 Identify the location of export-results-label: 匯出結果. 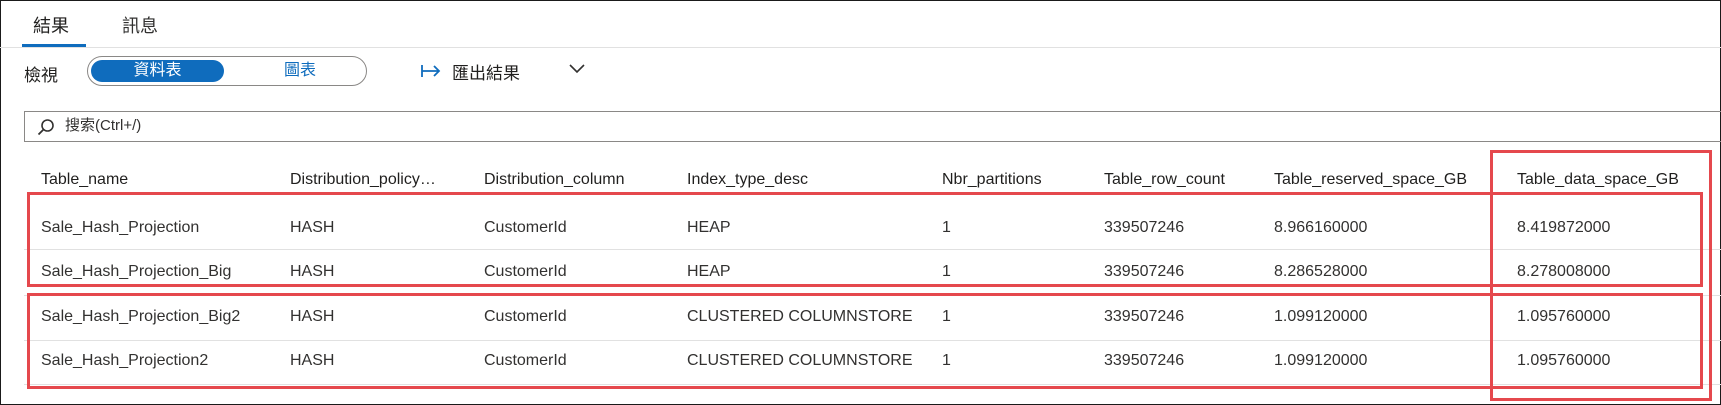
(486, 73).